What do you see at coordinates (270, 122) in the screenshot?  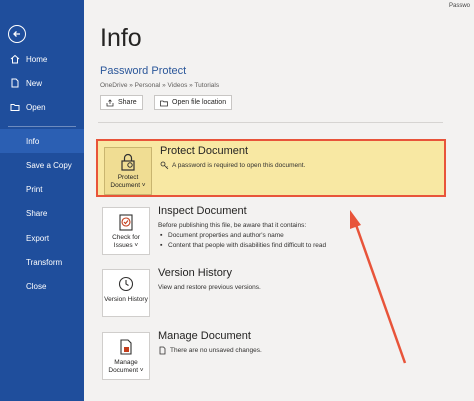 I see `section-divider` at bounding box center [270, 122].